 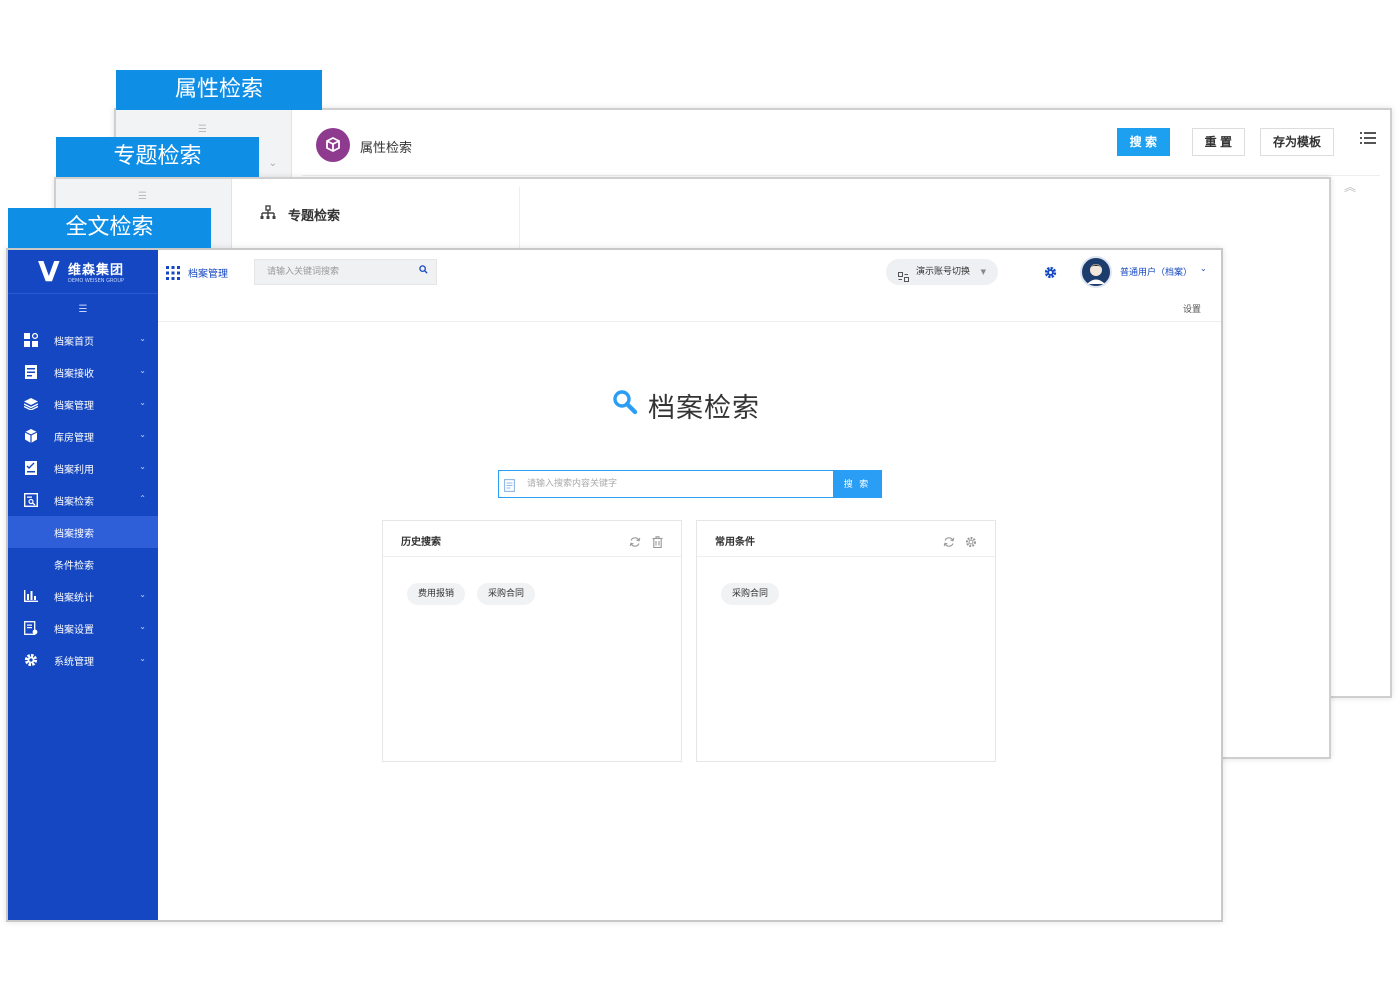 I want to click on list-view-icon, so click(x=1368, y=139).